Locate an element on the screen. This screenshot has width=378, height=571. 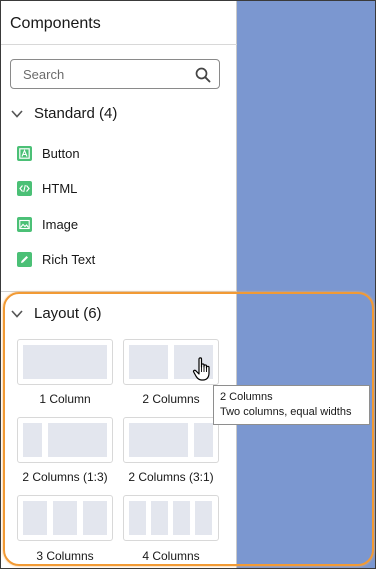
layout-tile-3-columns is located at coordinates (65, 518).